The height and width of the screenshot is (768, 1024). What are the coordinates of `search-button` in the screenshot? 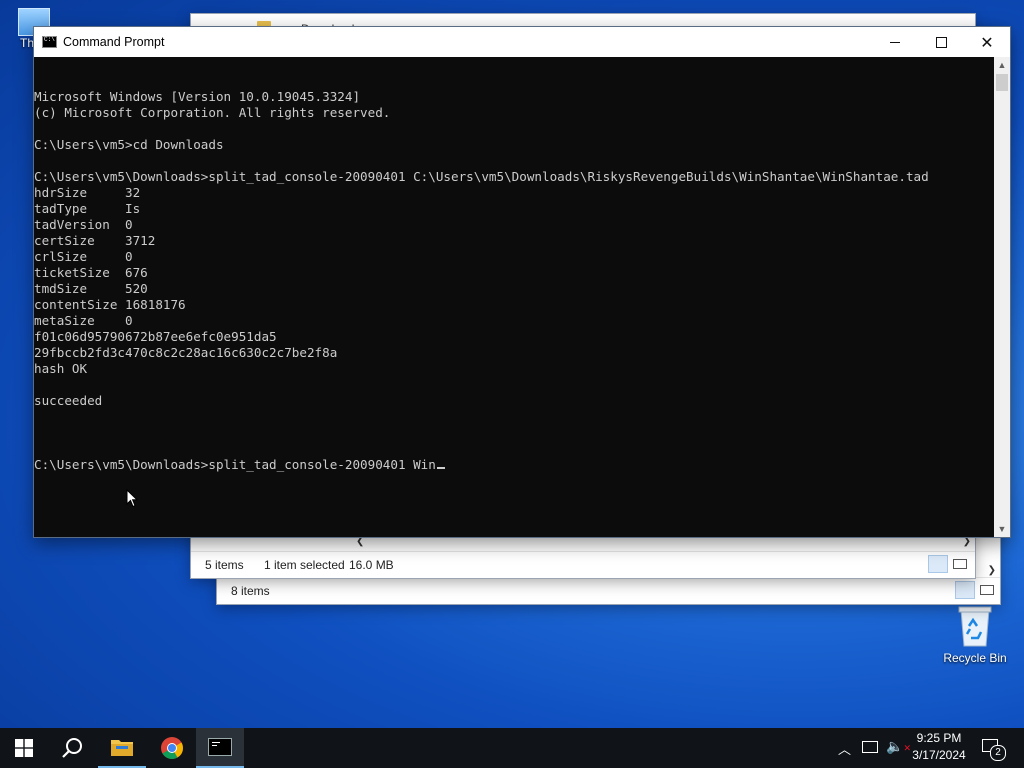 It's located at (72, 748).